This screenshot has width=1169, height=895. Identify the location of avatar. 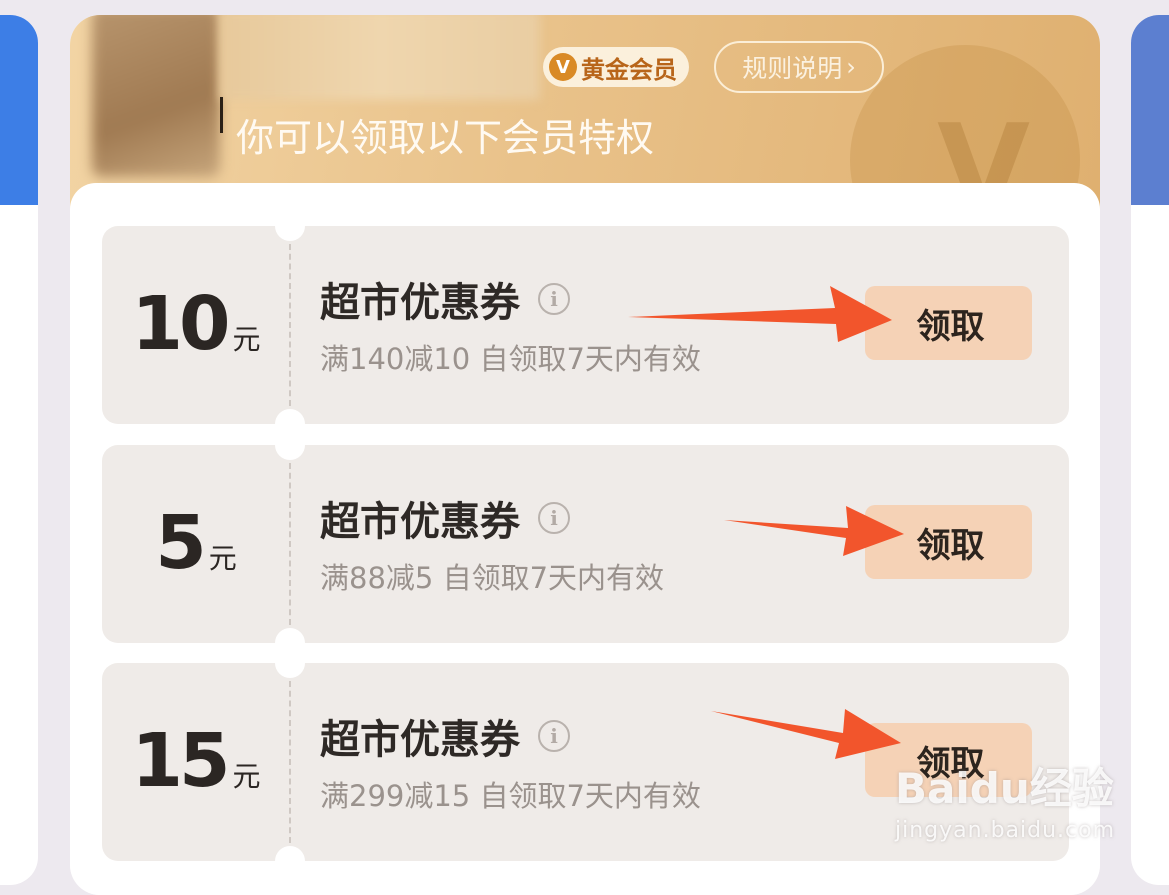
(156, 96).